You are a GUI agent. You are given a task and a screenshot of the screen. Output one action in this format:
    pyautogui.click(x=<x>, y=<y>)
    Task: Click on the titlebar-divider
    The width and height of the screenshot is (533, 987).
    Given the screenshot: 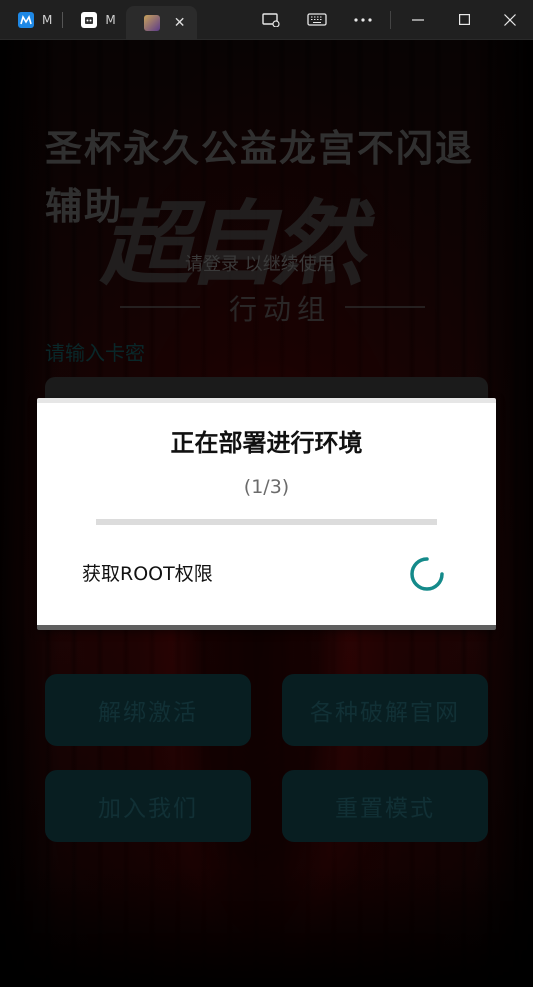 What is the action you would take?
    pyautogui.click(x=390, y=19)
    